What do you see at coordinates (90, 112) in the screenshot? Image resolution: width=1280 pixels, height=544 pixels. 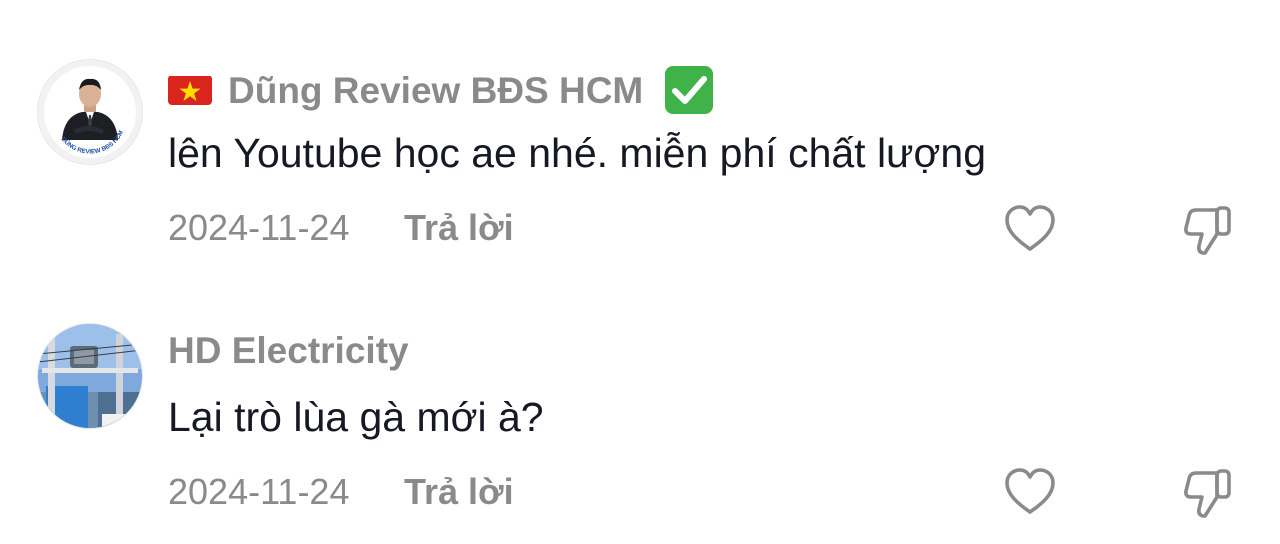 I see `avatar: DŨNG REVIEW BĐS HCM` at bounding box center [90, 112].